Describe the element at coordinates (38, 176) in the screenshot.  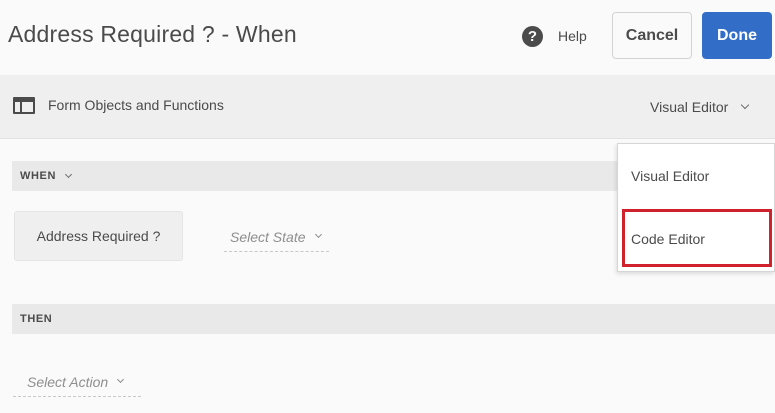
I see `when-label: WHEN` at that location.